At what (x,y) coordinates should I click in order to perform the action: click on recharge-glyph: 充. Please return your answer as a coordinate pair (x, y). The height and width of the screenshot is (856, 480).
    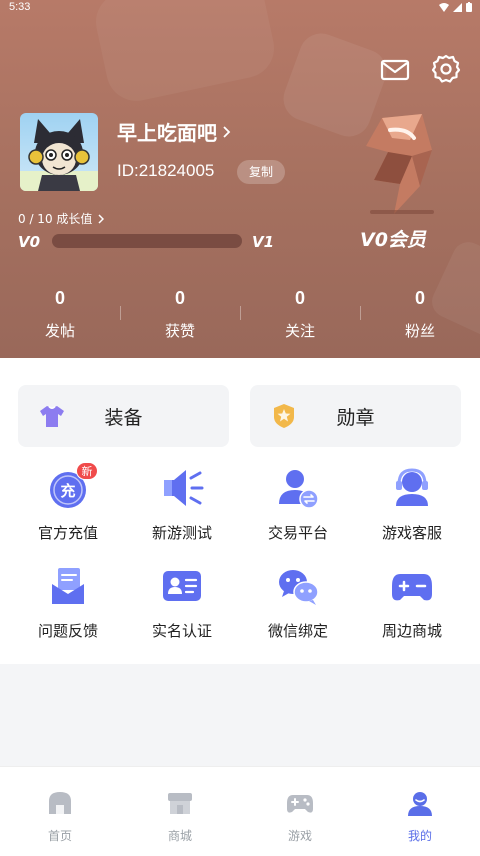
    Looking at the image, I should click on (67, 491).